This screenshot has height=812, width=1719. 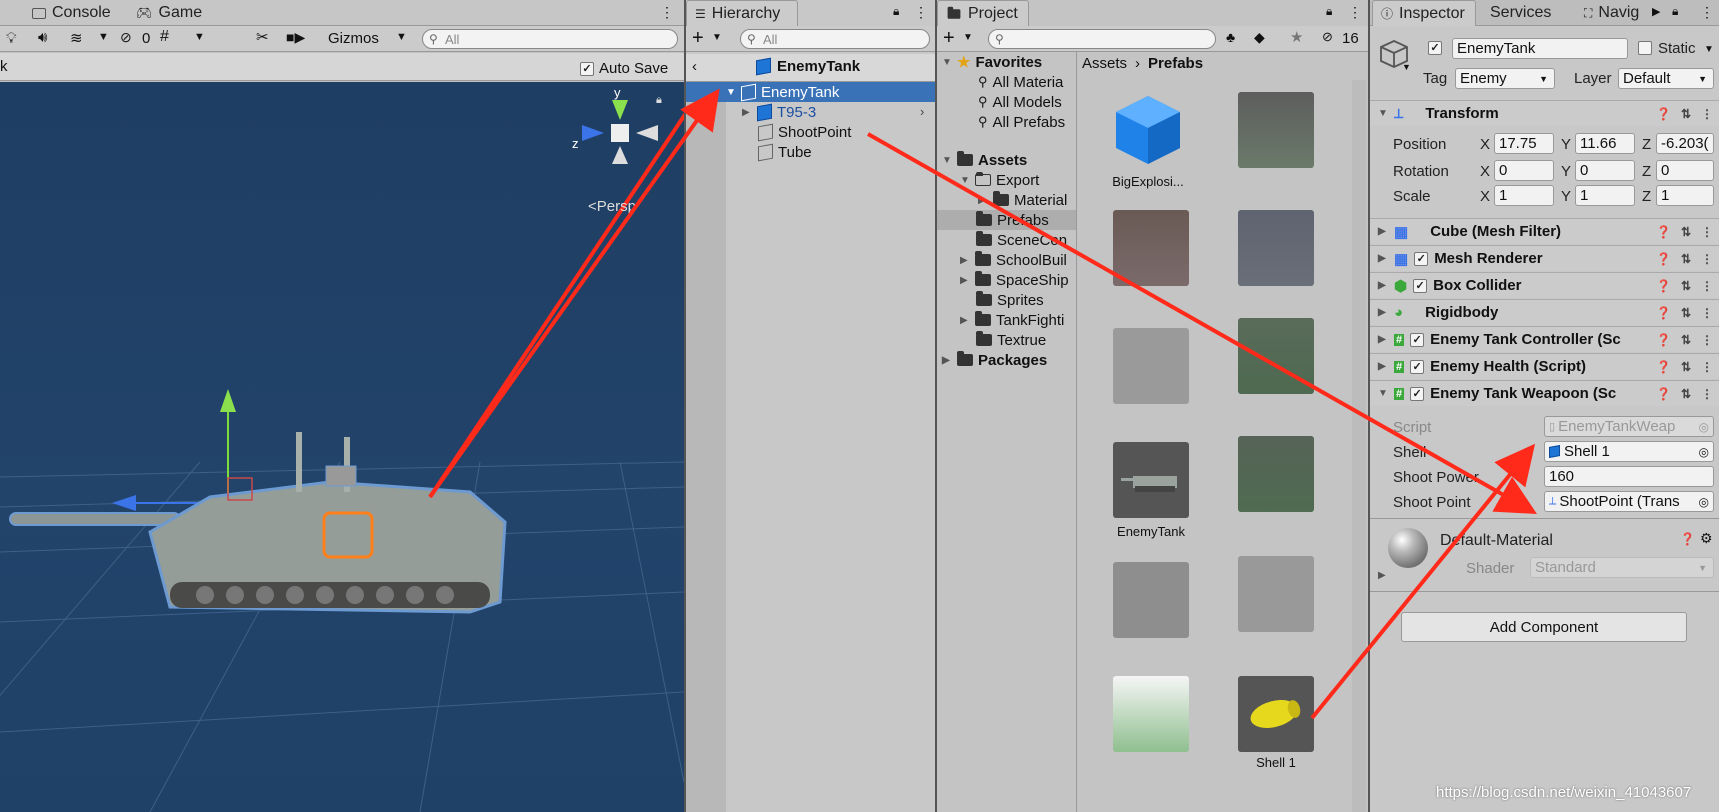 I want to click on project-search-input: ⚲, so click(x=1102, y=39).